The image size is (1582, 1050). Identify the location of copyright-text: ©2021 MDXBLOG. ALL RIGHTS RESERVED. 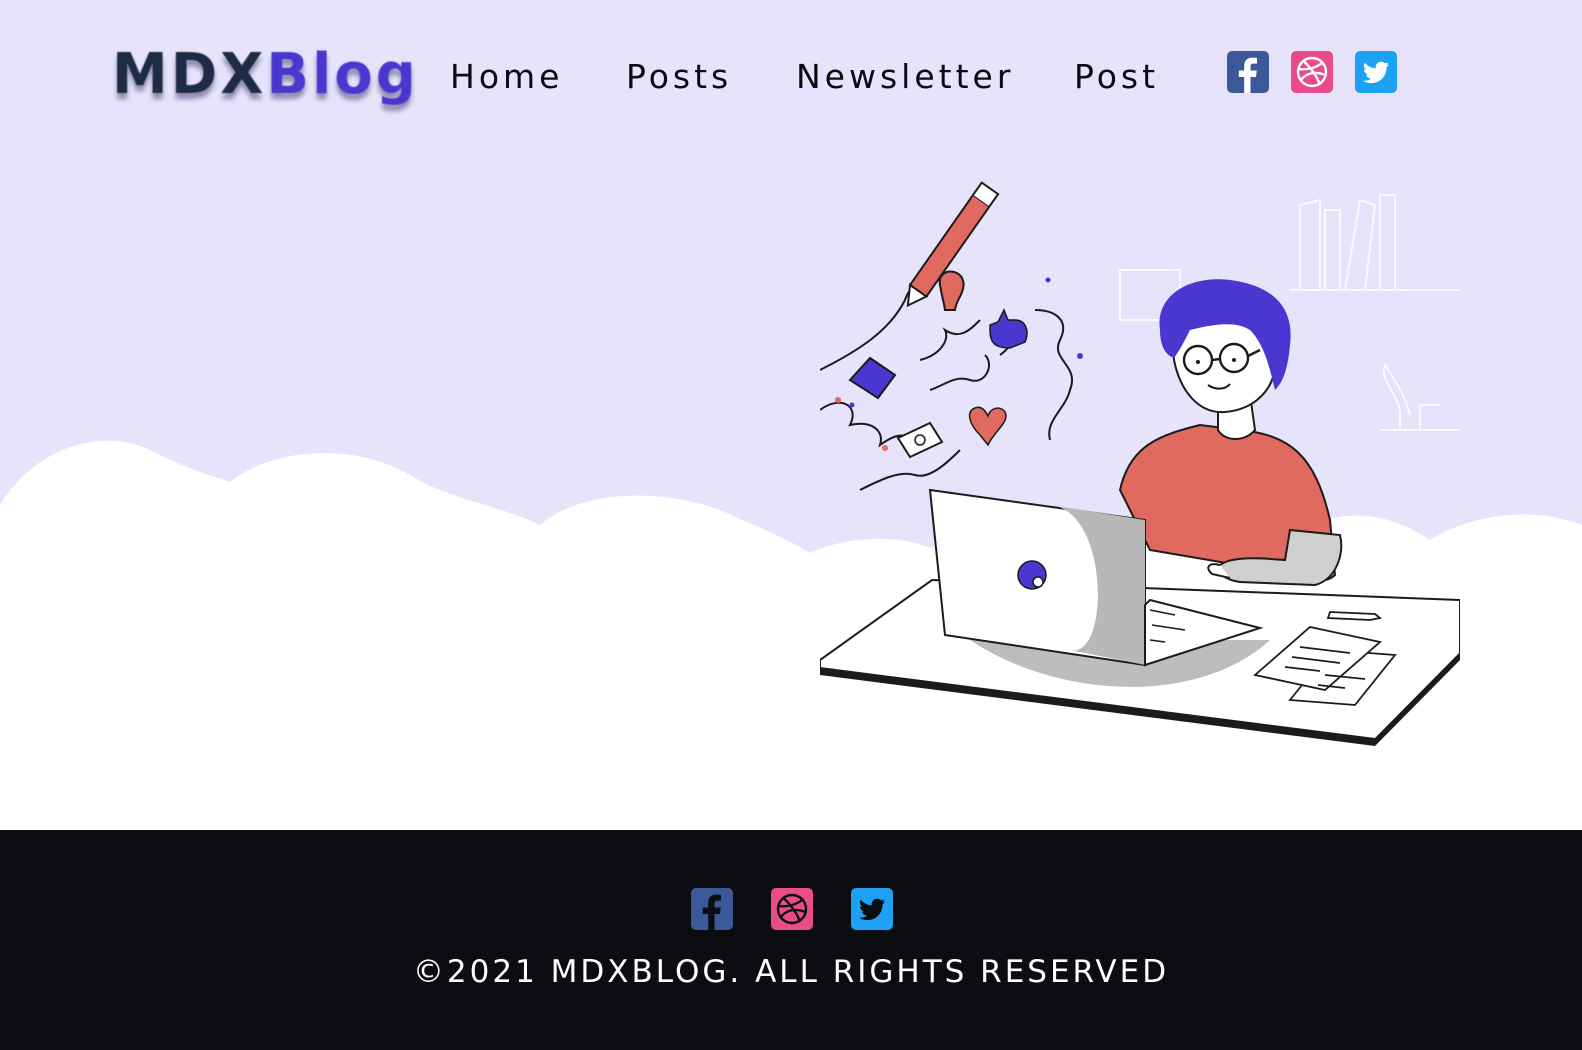
(791, 972).